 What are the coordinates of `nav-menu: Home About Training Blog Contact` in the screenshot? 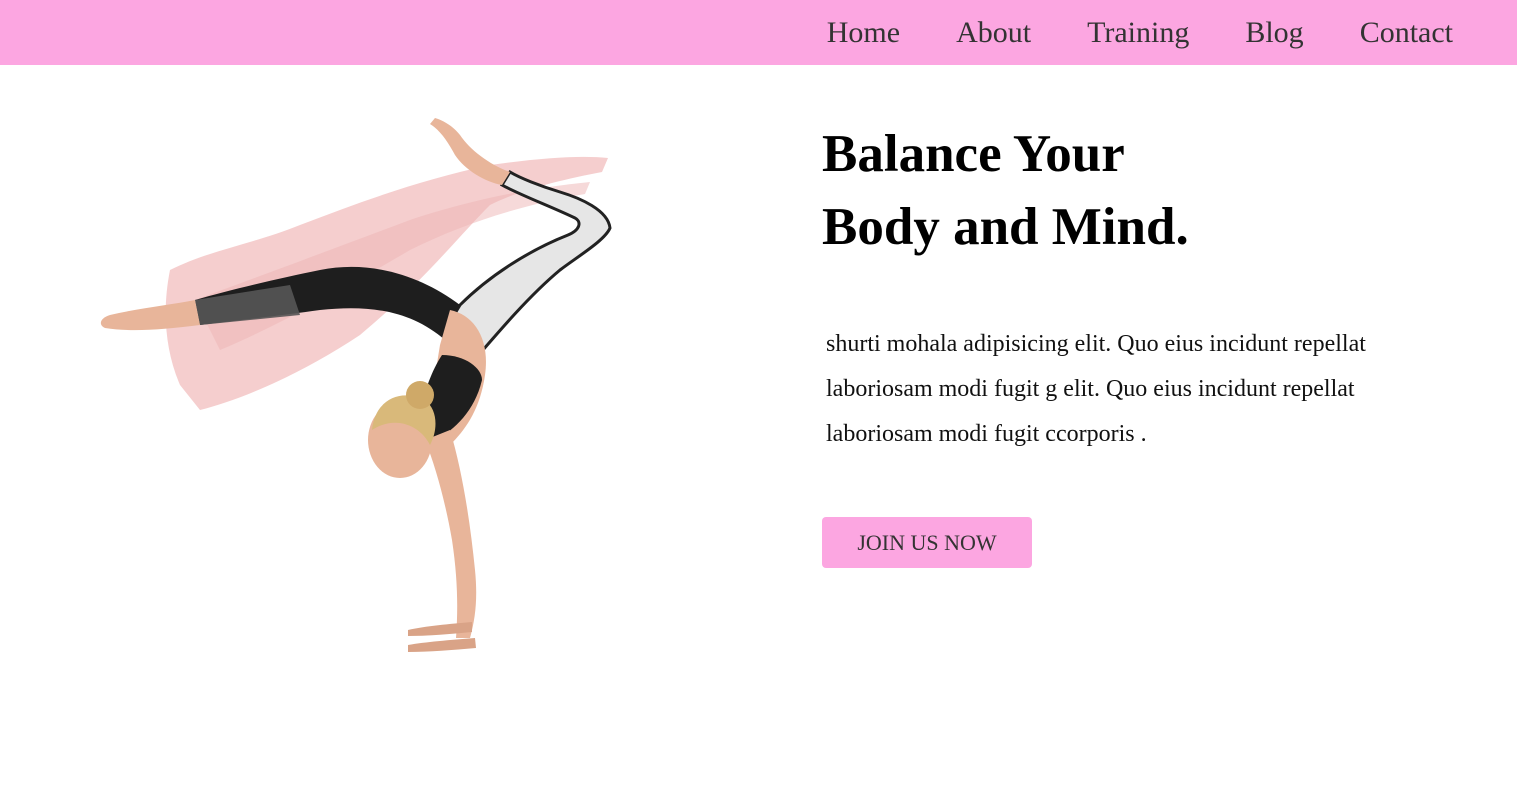 It's located at (1112, 32).